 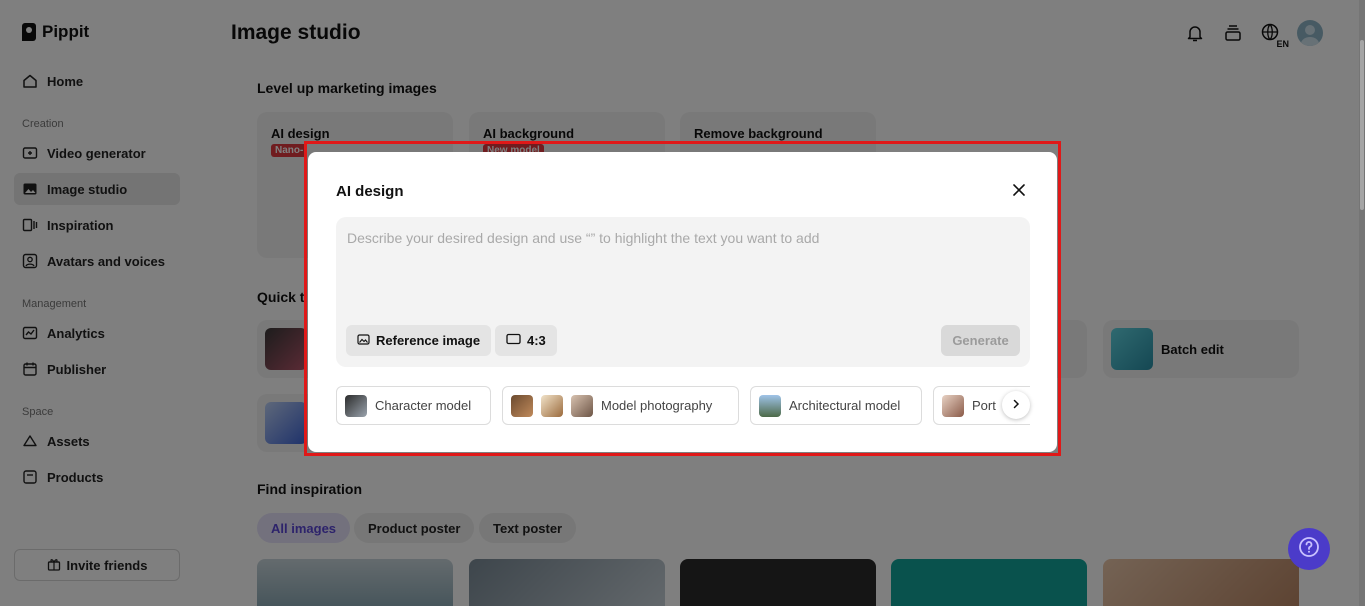 I want to click on modal-title: AI design, so click(x=370, y=191).